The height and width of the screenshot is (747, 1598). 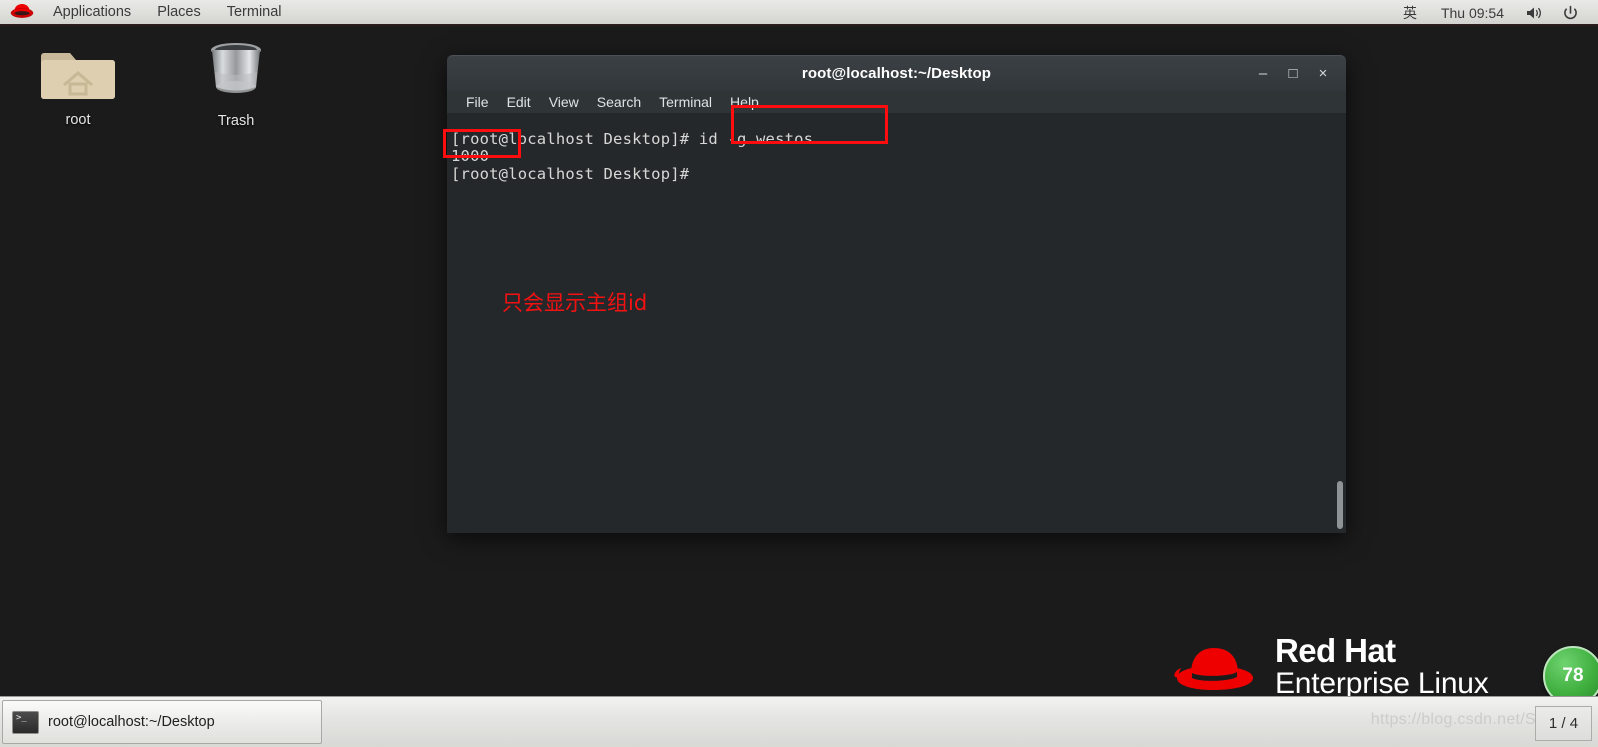 I want to click on workspace-switcher: 1 / 4, so click(x=1563, y=723).